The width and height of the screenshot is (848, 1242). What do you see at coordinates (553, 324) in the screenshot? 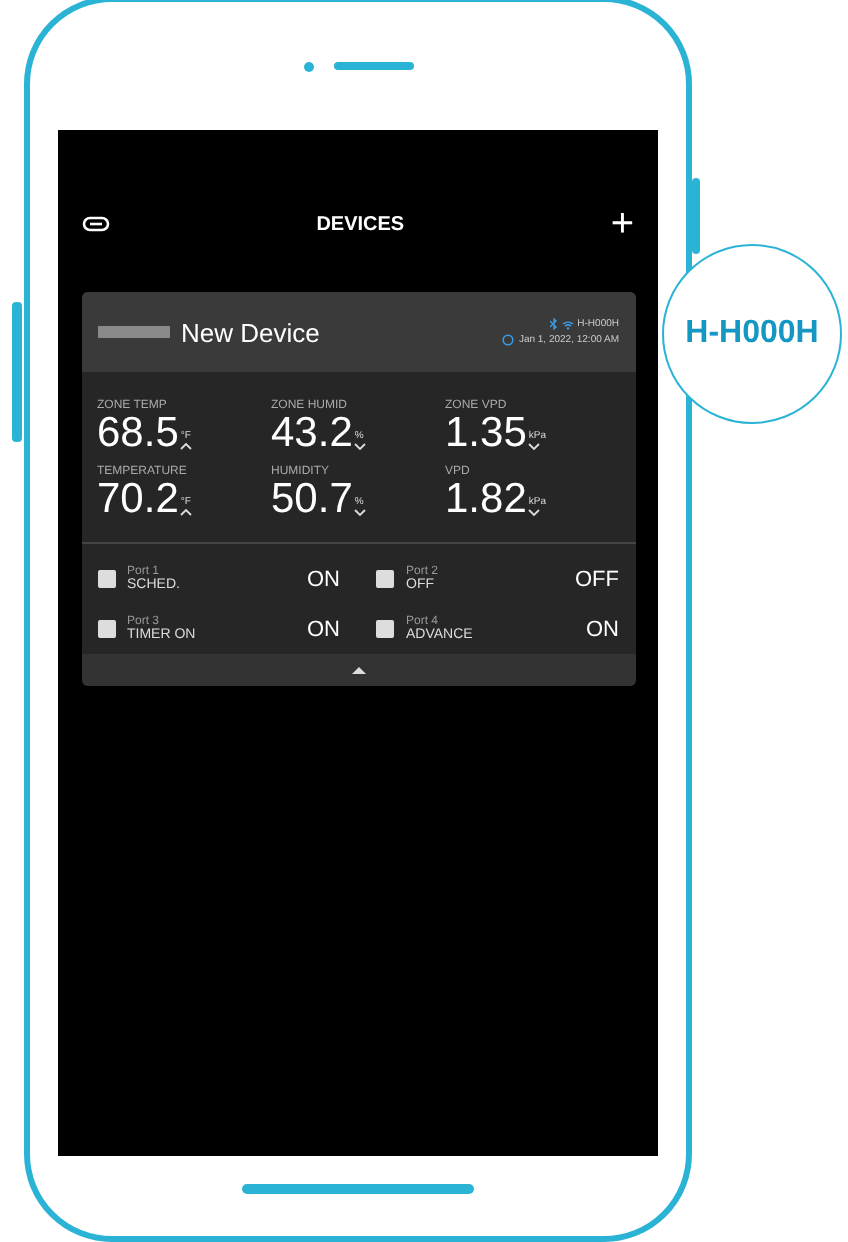
I see `bluetooth-icon` at bounding box center [553, 324].